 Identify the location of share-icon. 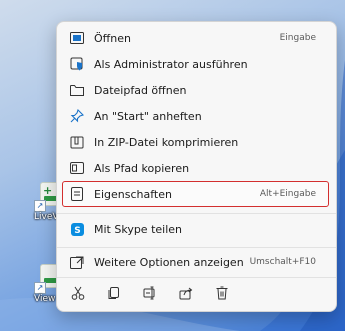
(186, 293).